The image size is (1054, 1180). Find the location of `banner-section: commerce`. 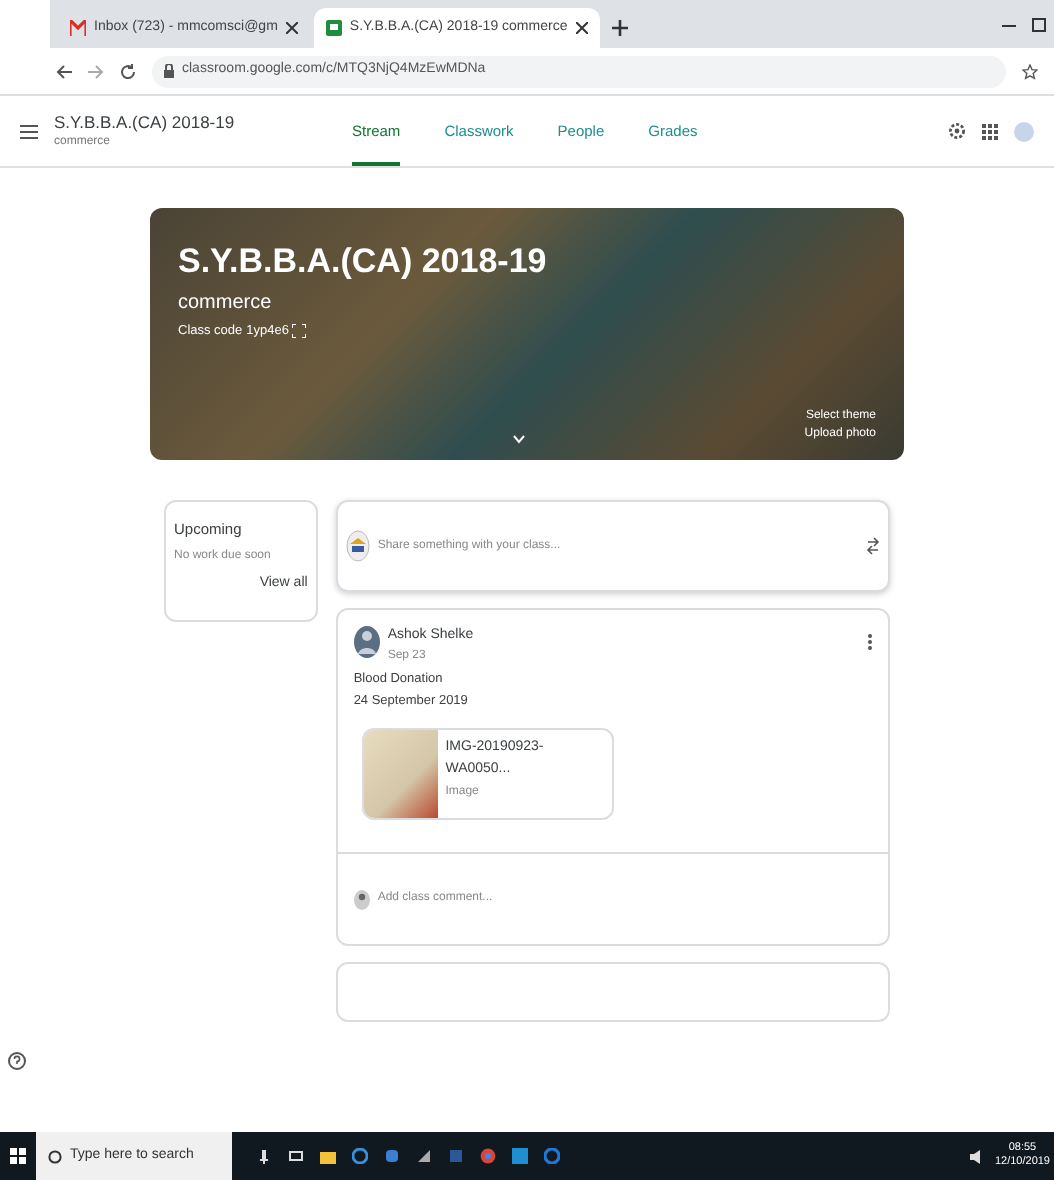

banner-section: commerce is located at coordinates (527, 302).